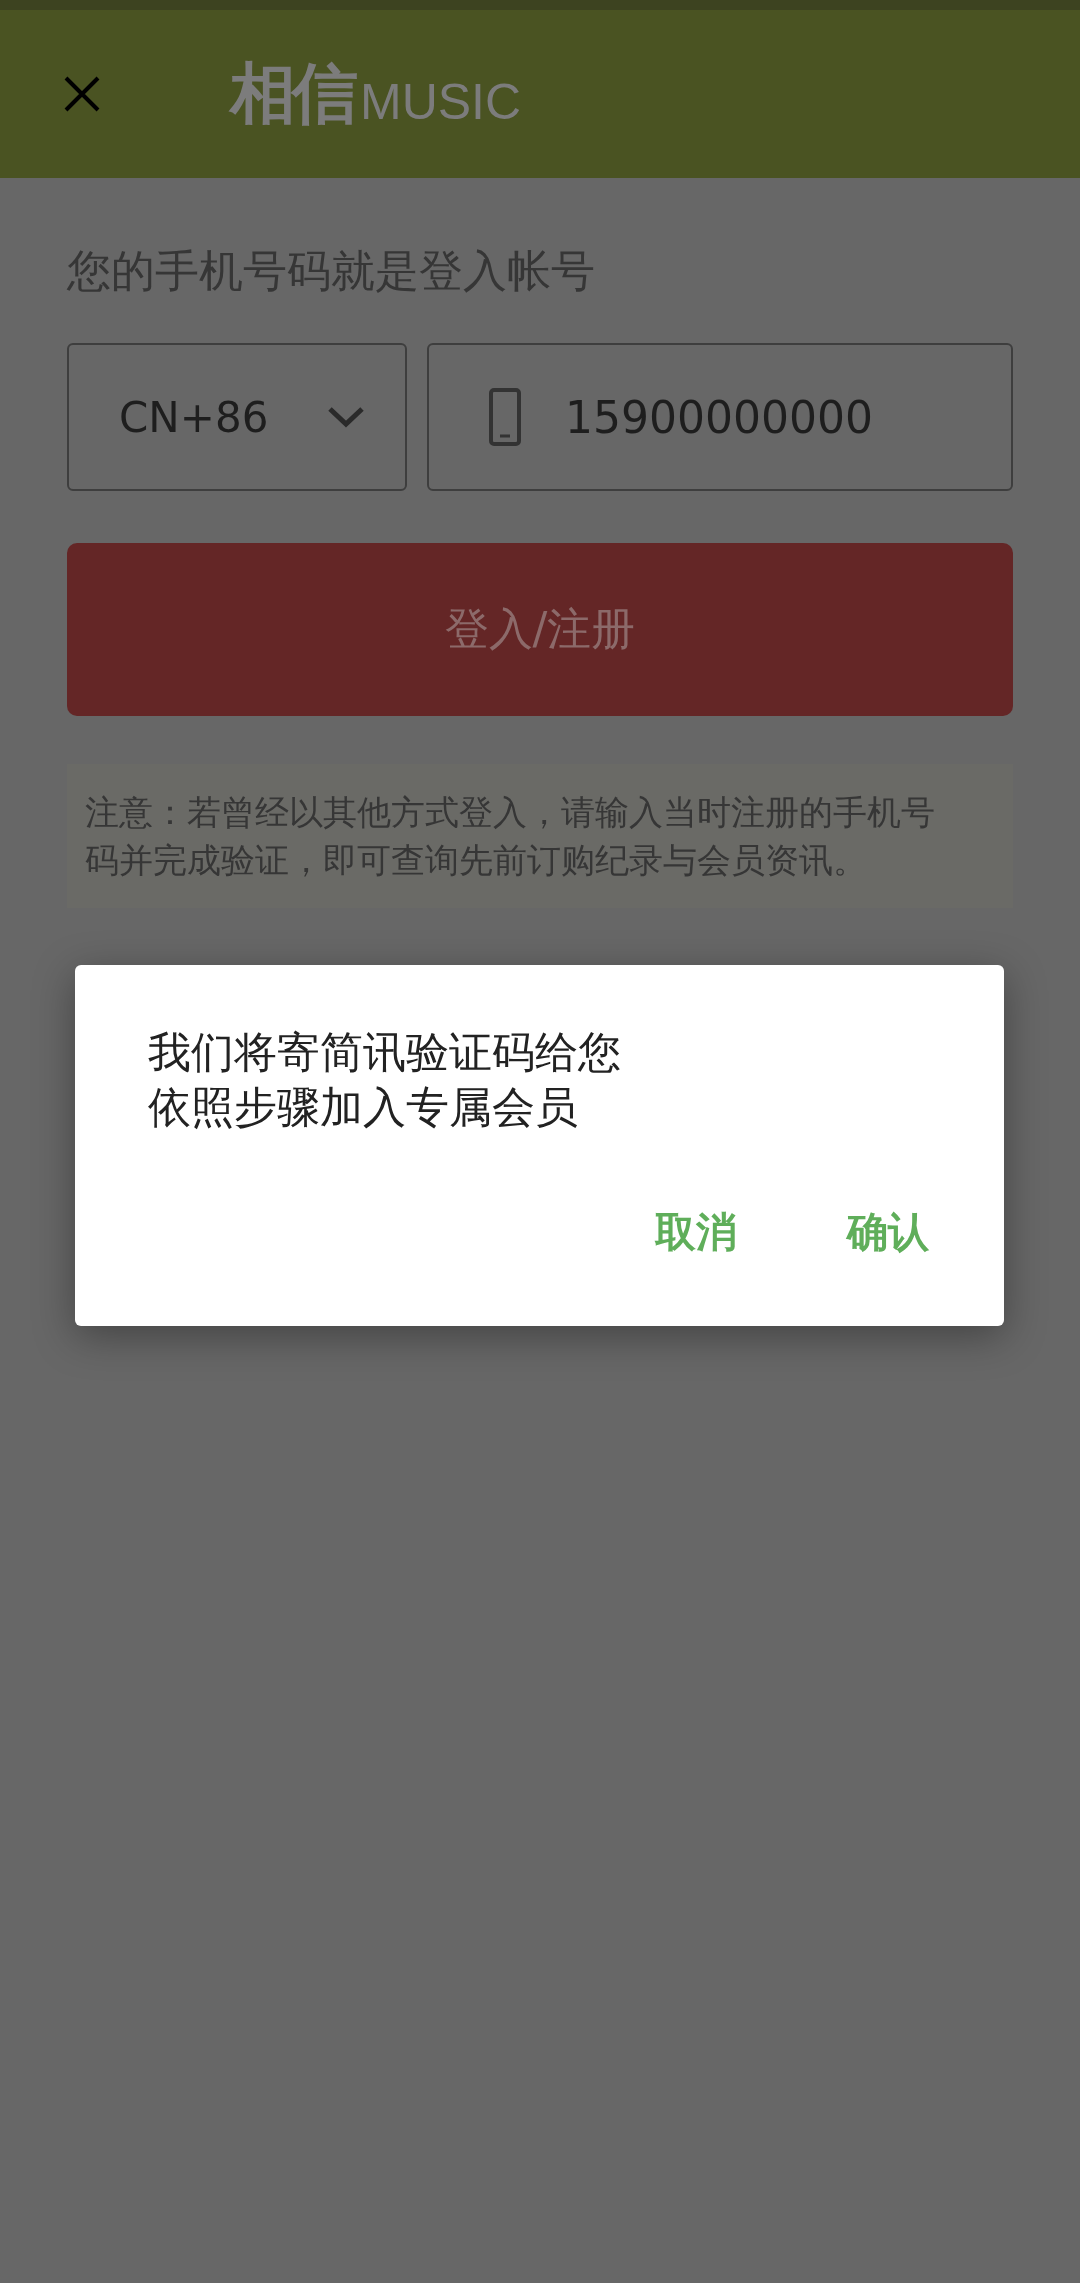 The width and height of the screenshot is (1080, 2283). I want to click on chevron-down-icon, so click(346, 417).